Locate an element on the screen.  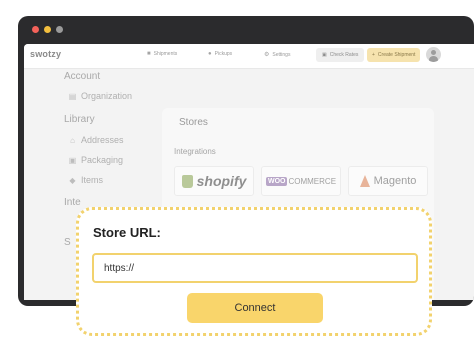
check-rates-button: ▣ Check Rates is located at coordinates (340, 55).